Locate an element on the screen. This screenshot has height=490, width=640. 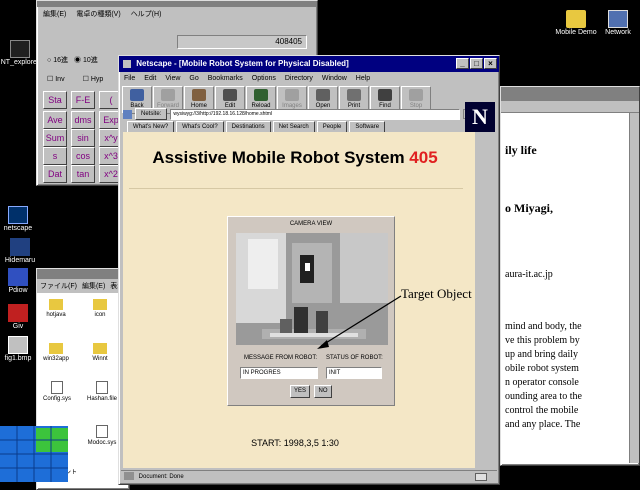
status-field: INIT is located at coordinates (354, 373).